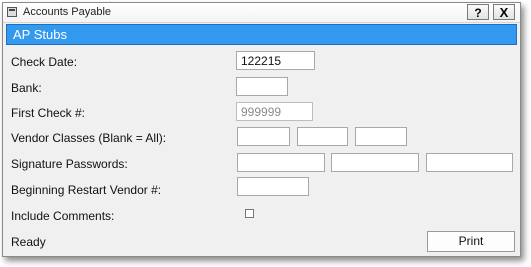 The width and height of the screenshot is (531, 267). I want to click on check-date-input, so click(275, 60).